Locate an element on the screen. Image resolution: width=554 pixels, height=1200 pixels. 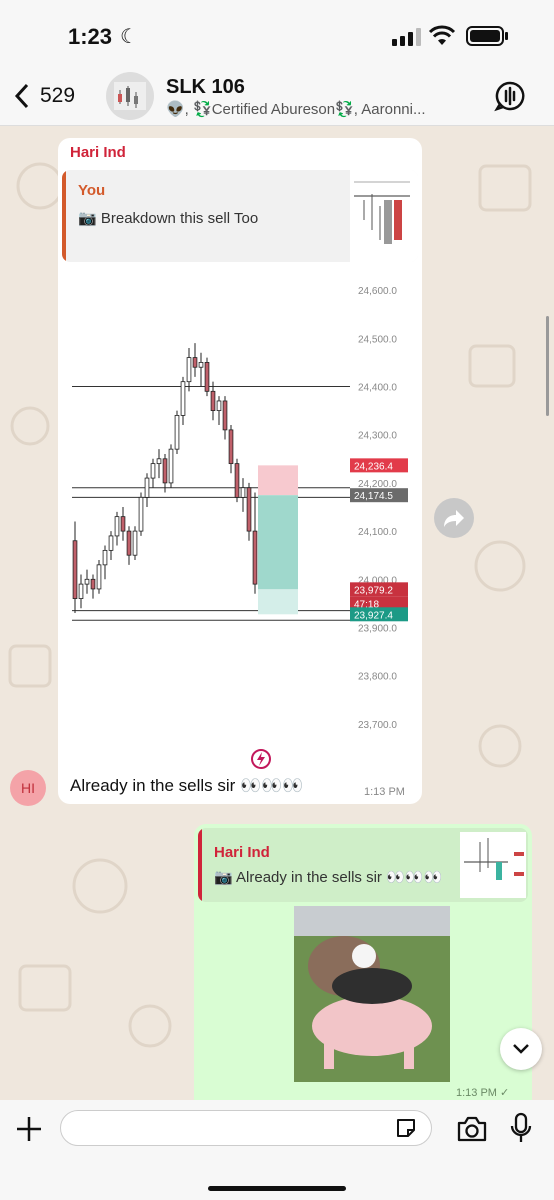
profit-zone-extended is located at coordinates (278, 602).